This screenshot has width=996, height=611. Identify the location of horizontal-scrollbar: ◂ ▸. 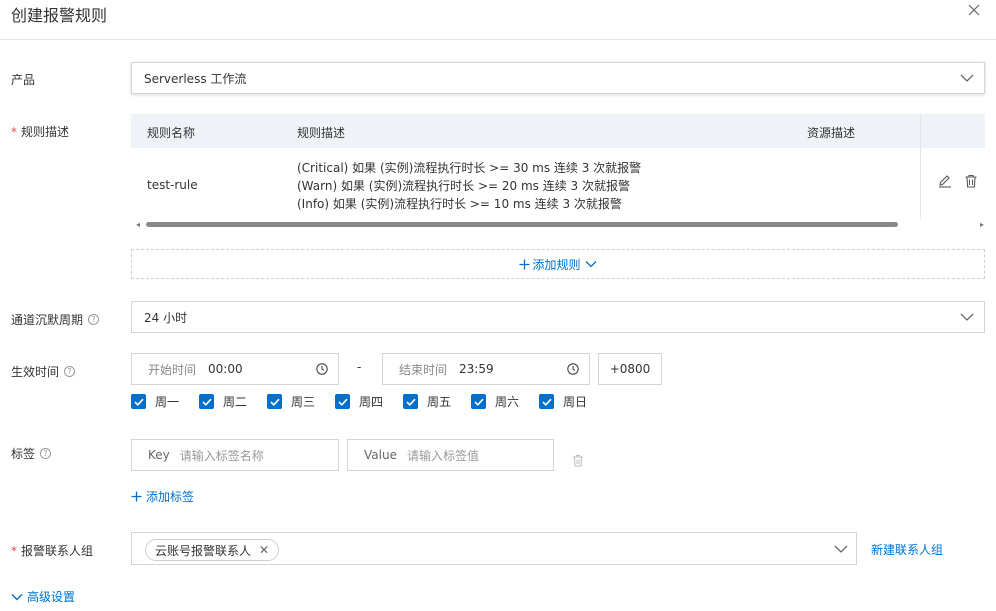
(560, 224).